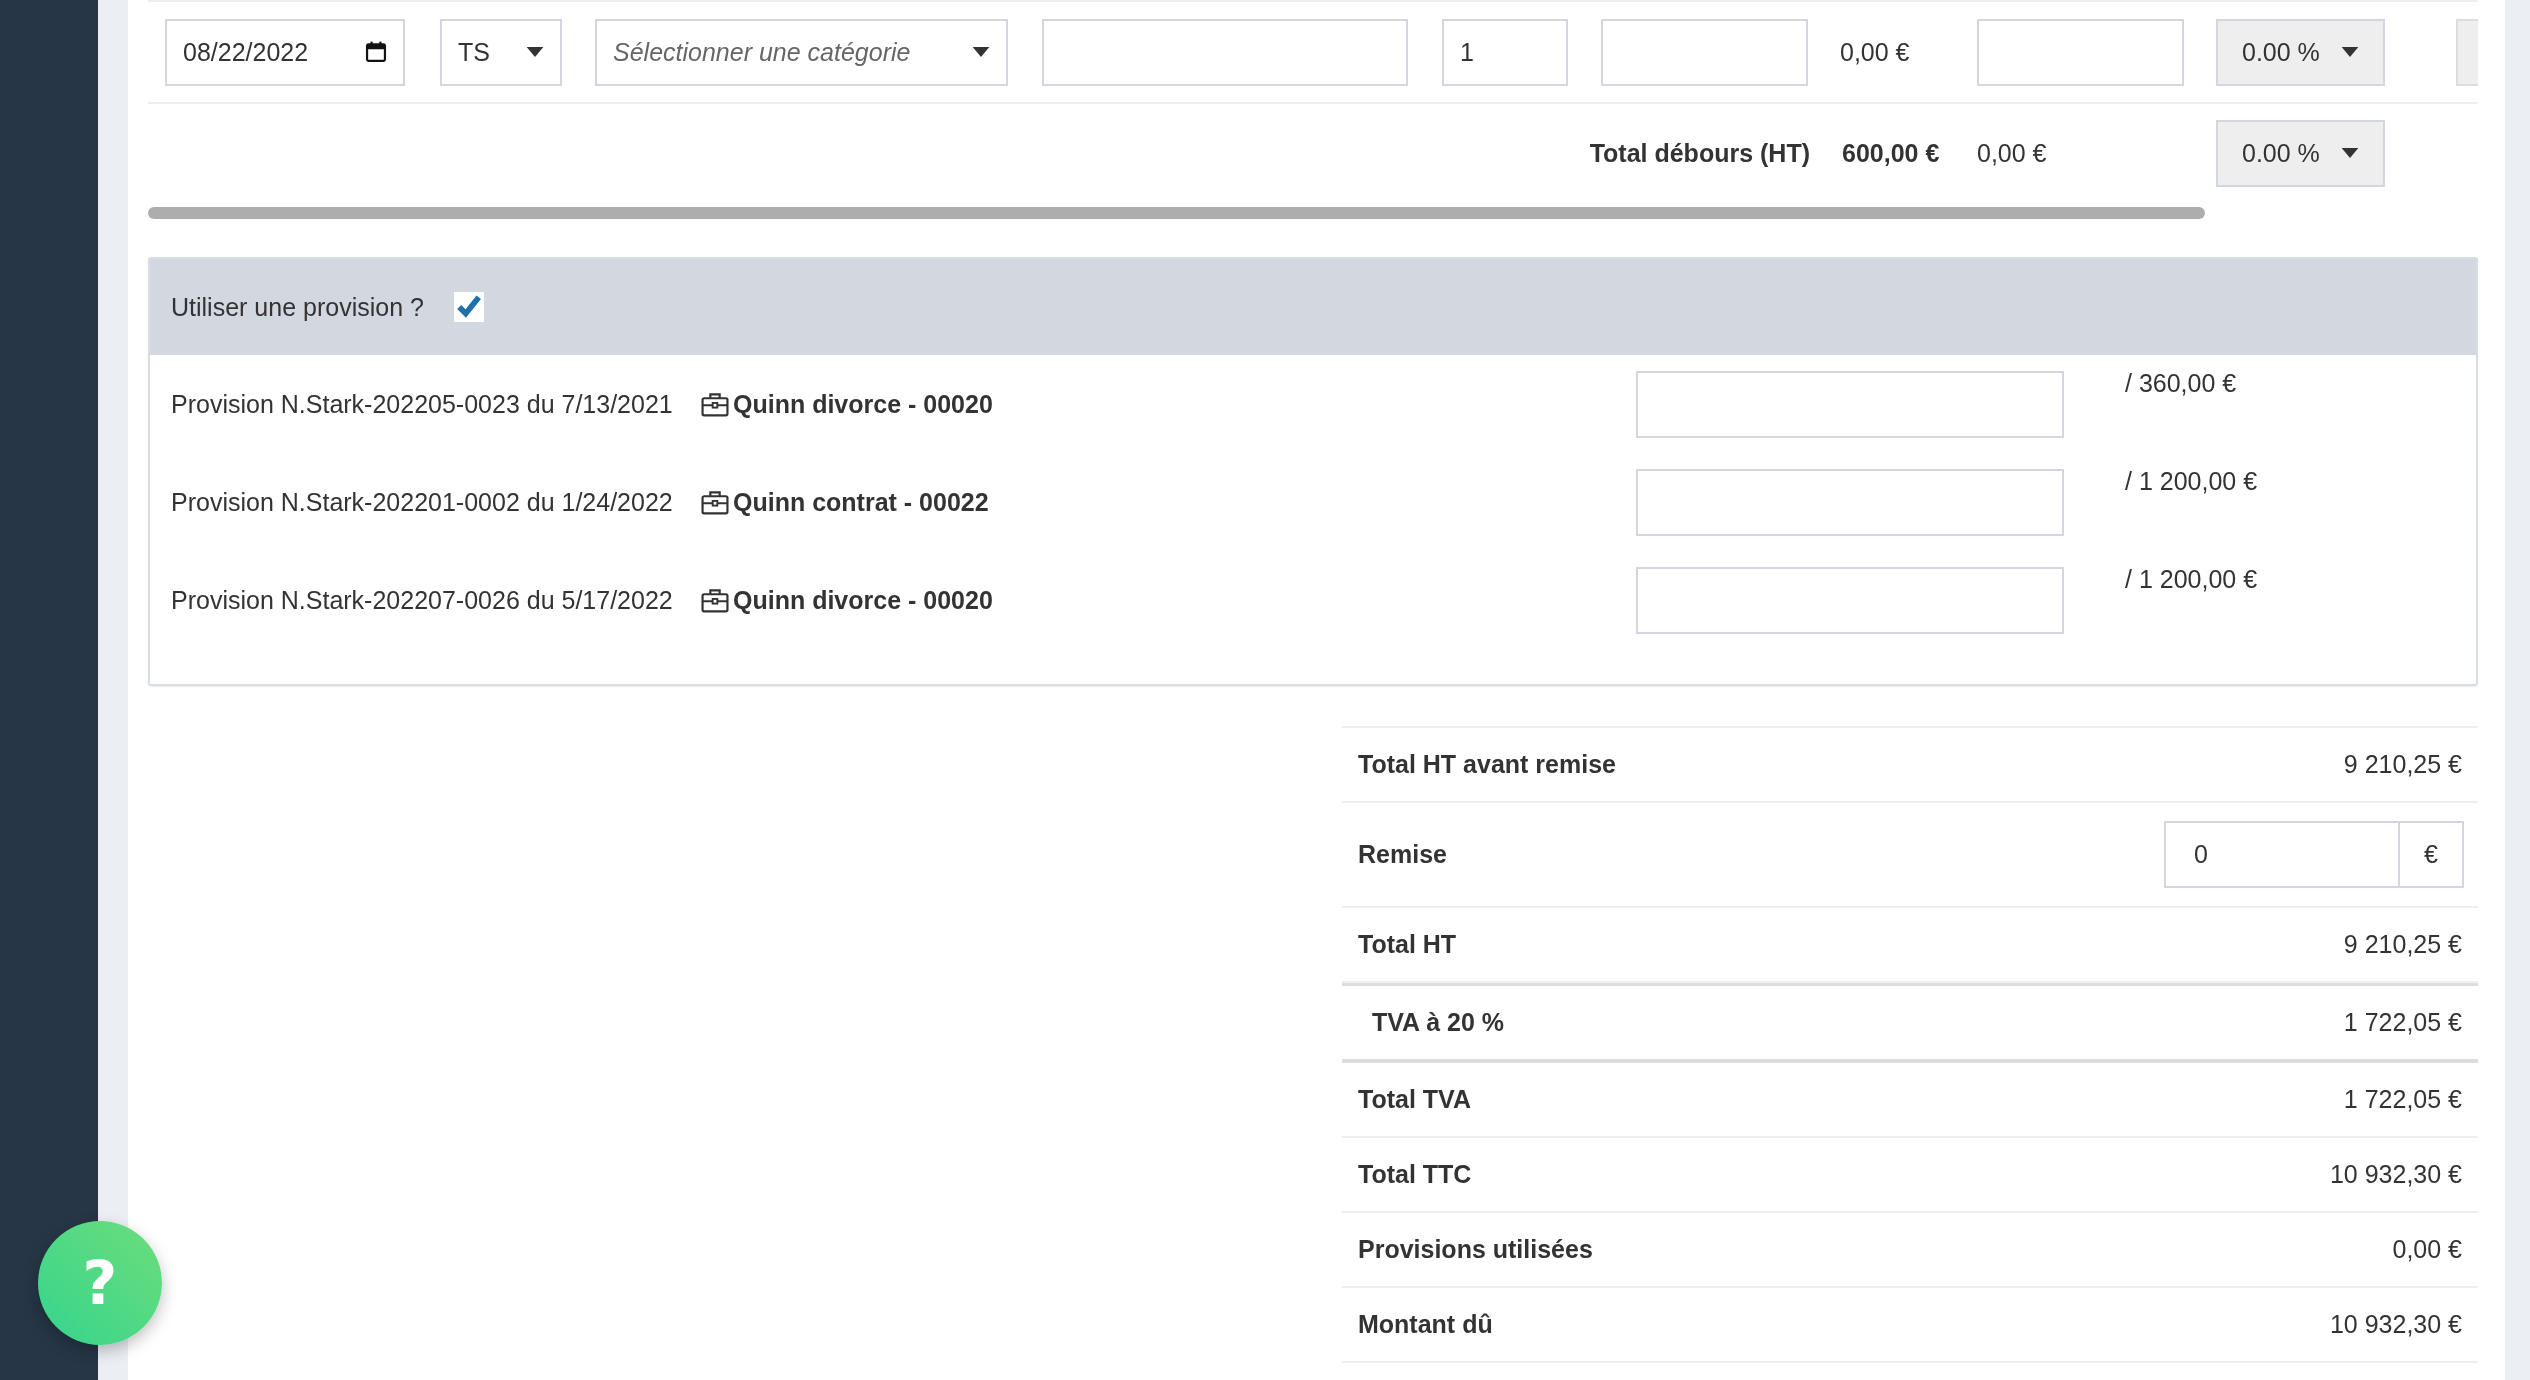 Image resolution: width=2530 pixels, height=1380 pixels. What do you see at coordinates (1891, 153) in the screenshot?
I see `debours-total-amount: 600,00 €` at bounding box center [1891, 153].